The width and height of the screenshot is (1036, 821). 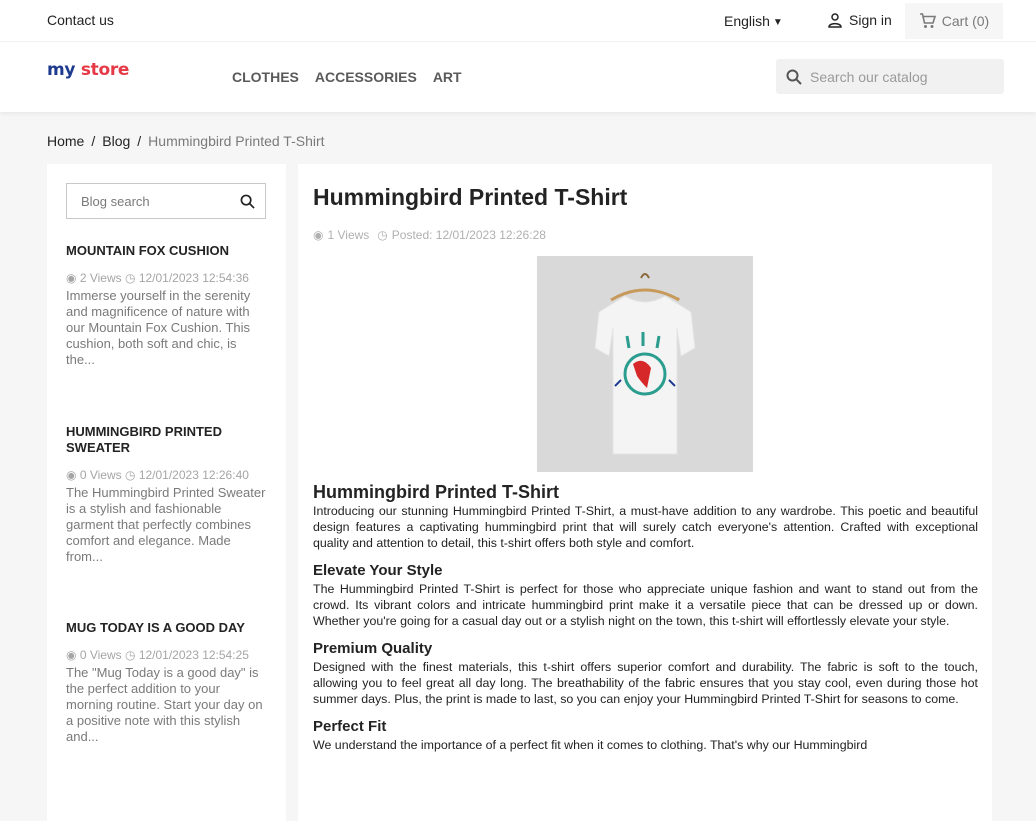 What do you see at coordinates (518, 77) in the screenshot?
I see `main-header: my store CLOTHES ACCESSORIES ART` at bounding box center [518, 77].